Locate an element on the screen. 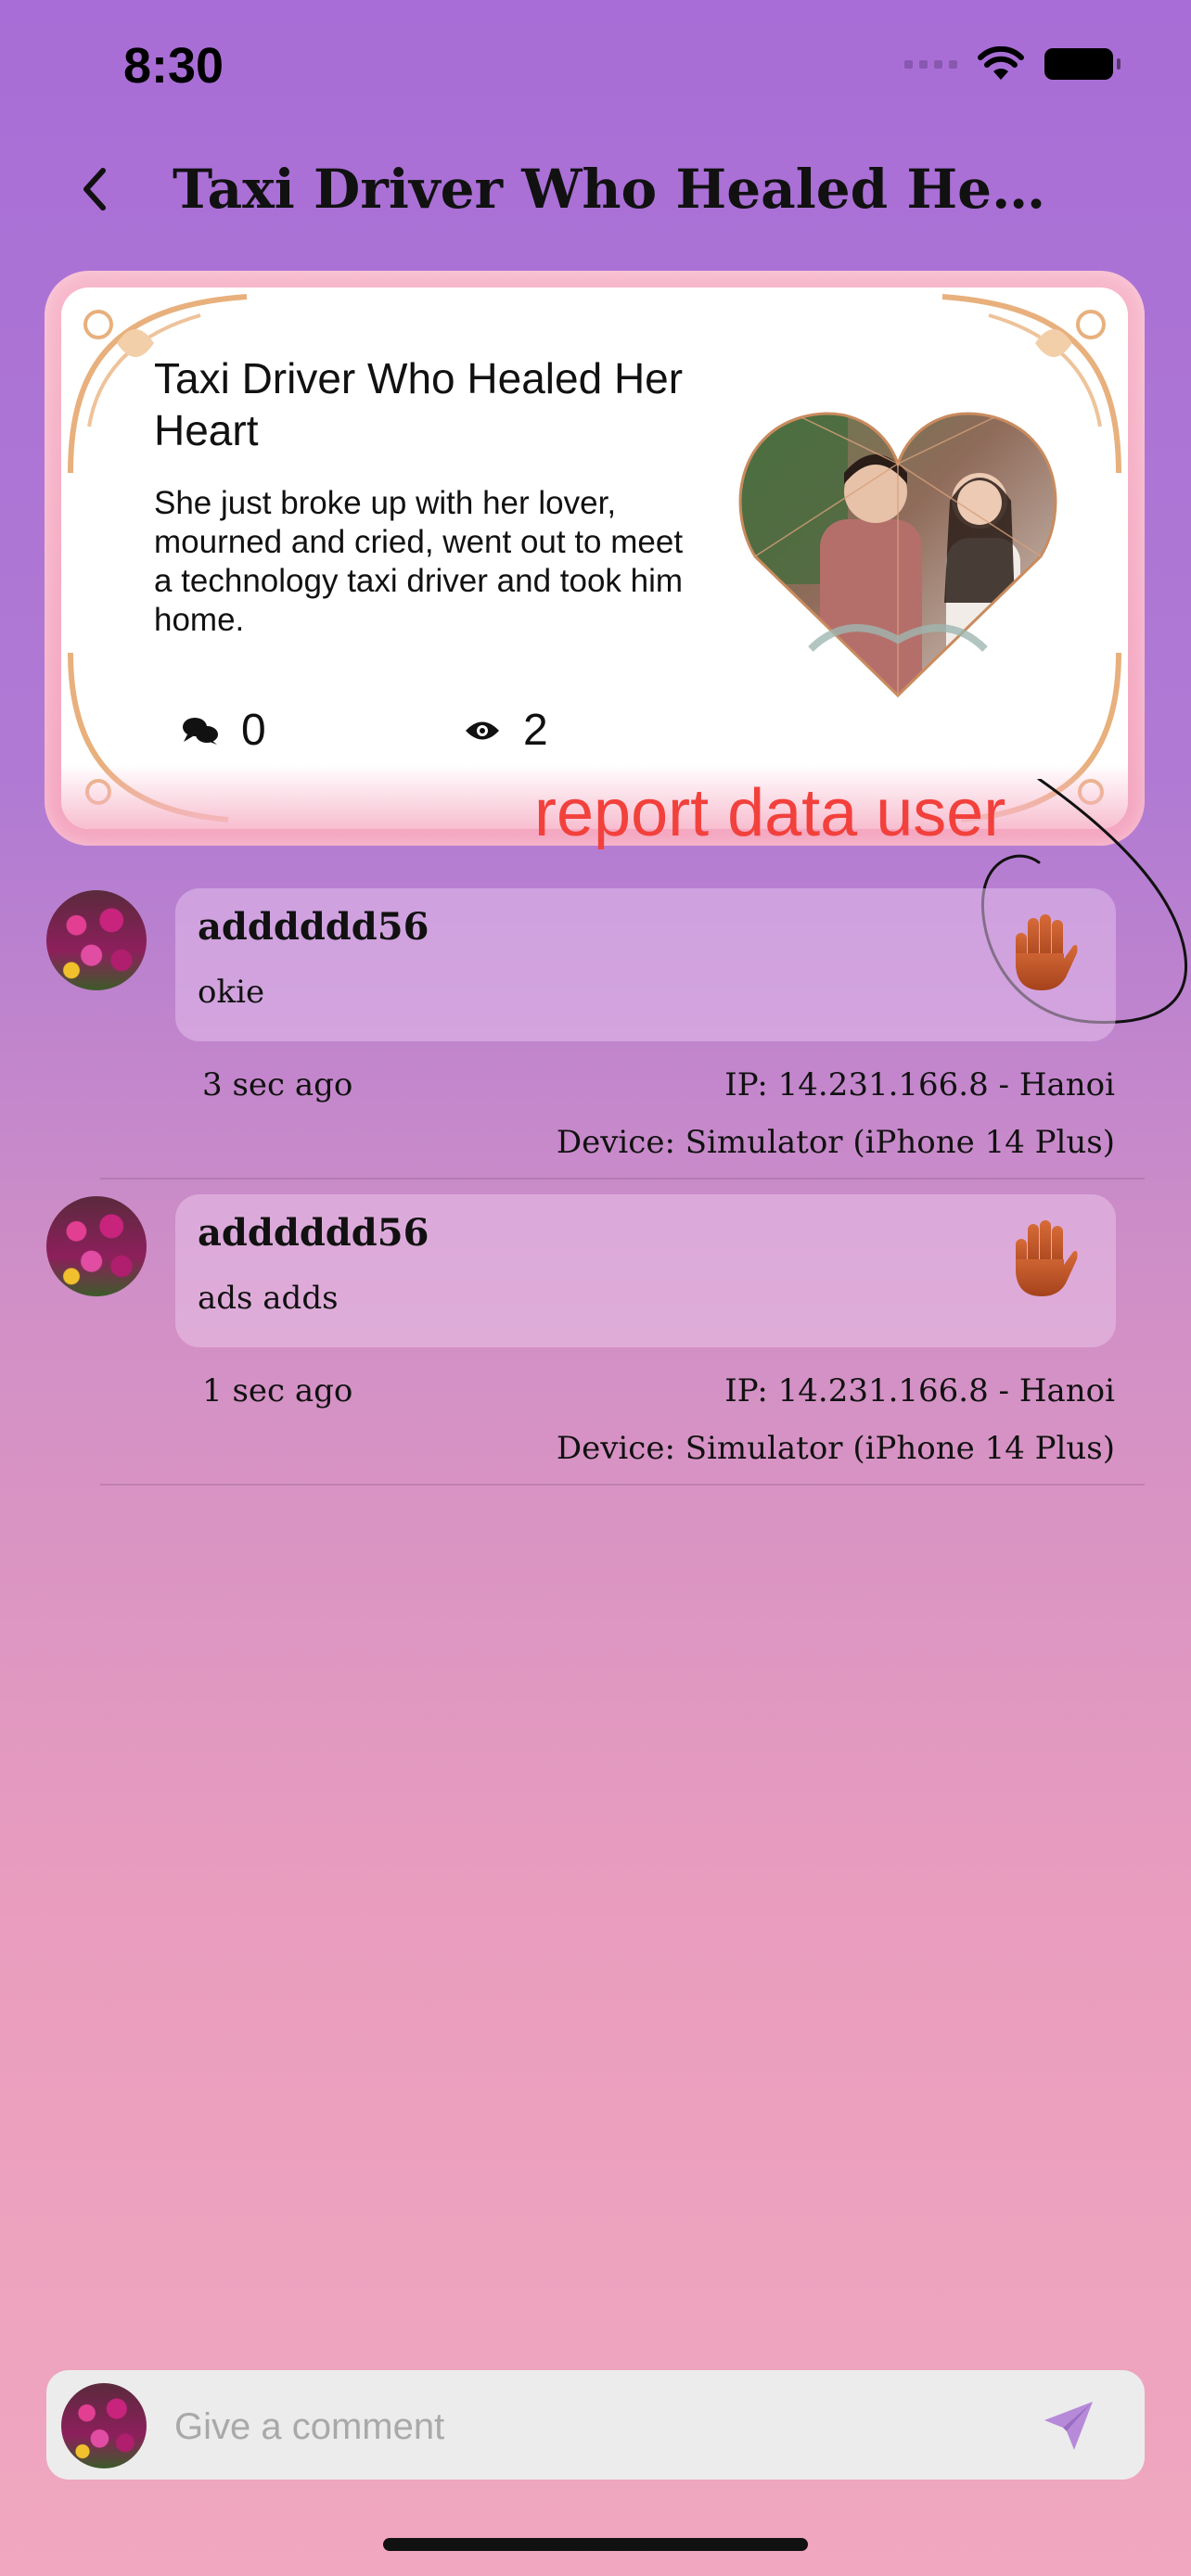 This screenshot has width=1191, height=2576. comment-text: okie is located at coordinates (231, 992).